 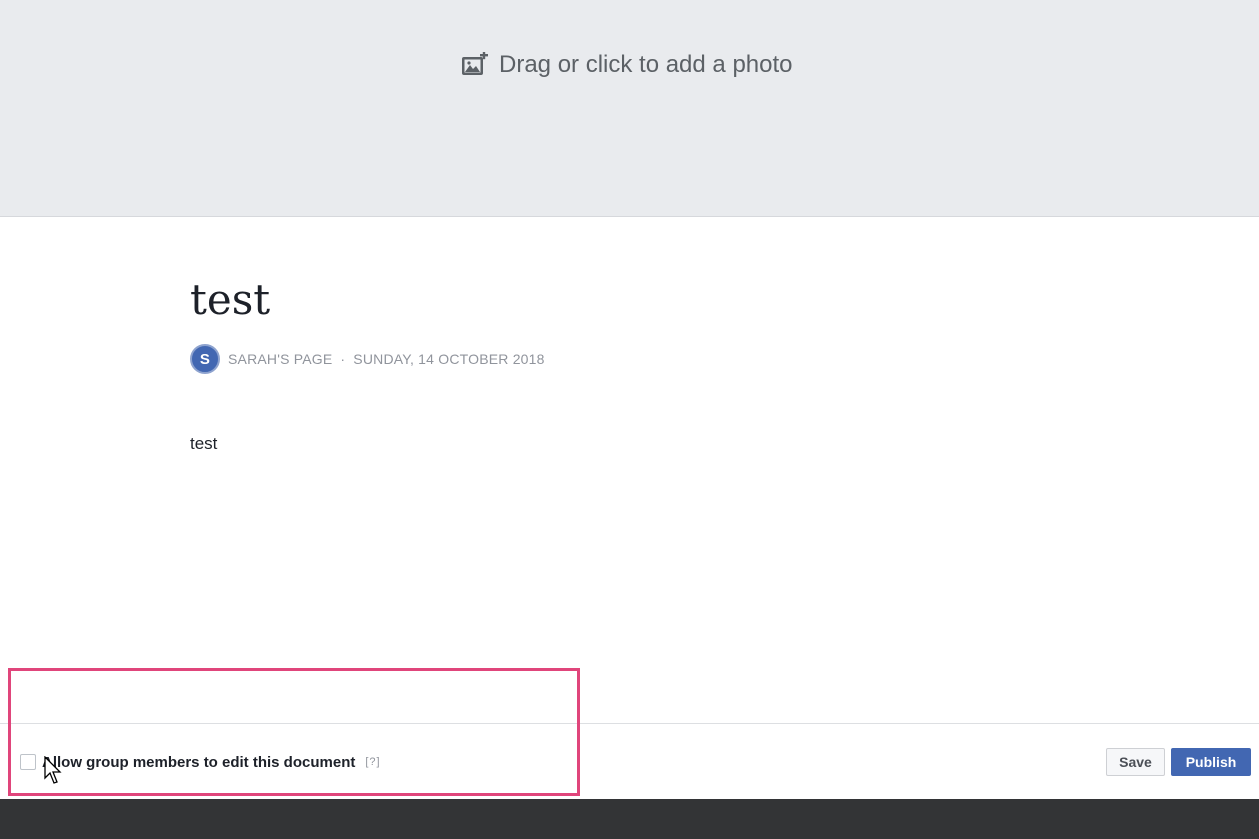 I want to click on note-meta: S SARAH'S PAGE · SUNDAY, 14 OCTOBER 2018, so click(x=367, y=359).